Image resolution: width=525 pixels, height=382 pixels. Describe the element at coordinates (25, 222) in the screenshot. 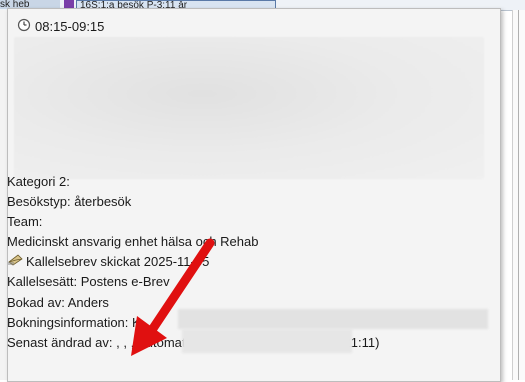

I see `team-line: Team:` at that location.